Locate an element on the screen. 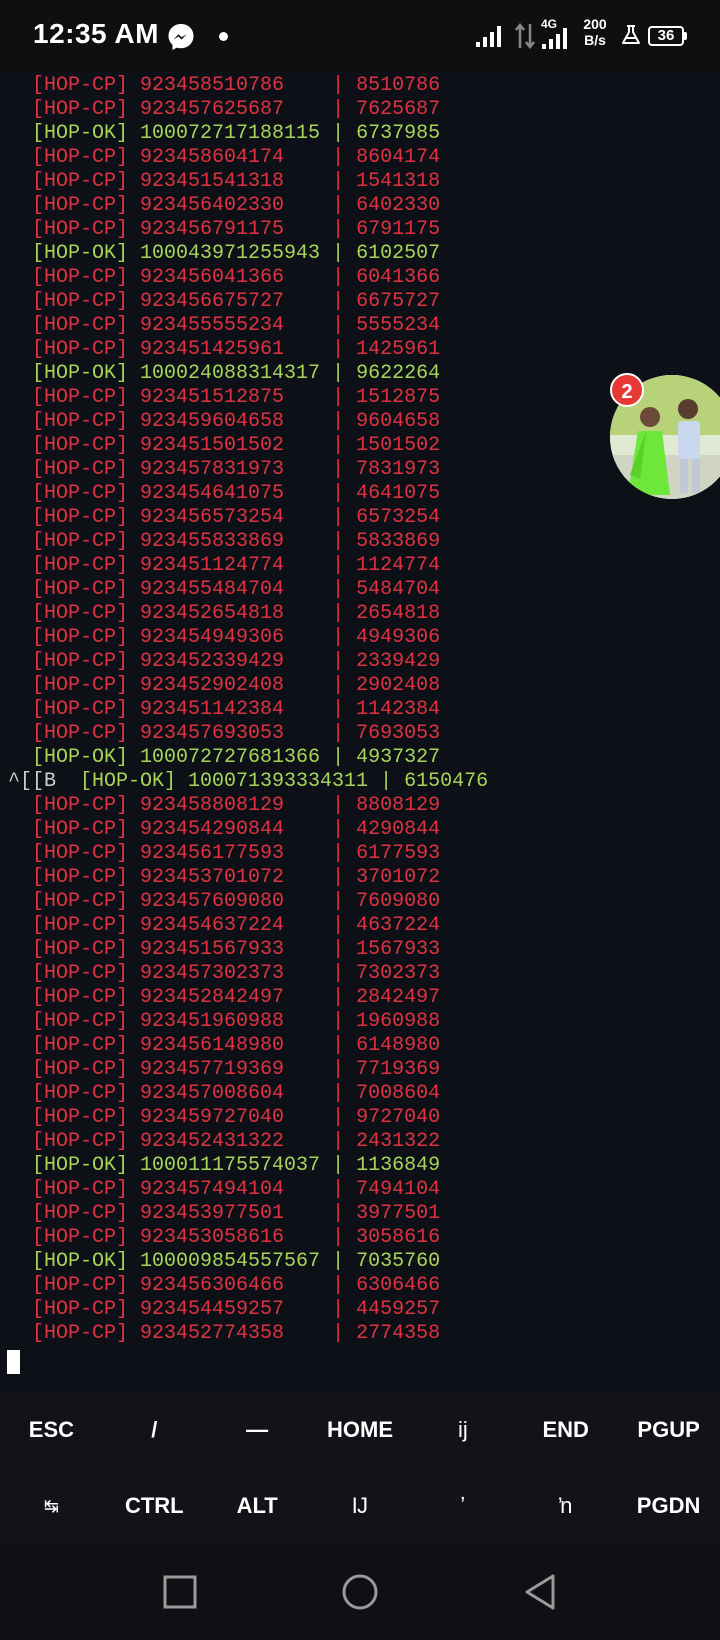 The image size is (720, 1640). terminal-line: [HOP-OK] 100072727681366 | 4937327 is located at coordinates (248, 758).